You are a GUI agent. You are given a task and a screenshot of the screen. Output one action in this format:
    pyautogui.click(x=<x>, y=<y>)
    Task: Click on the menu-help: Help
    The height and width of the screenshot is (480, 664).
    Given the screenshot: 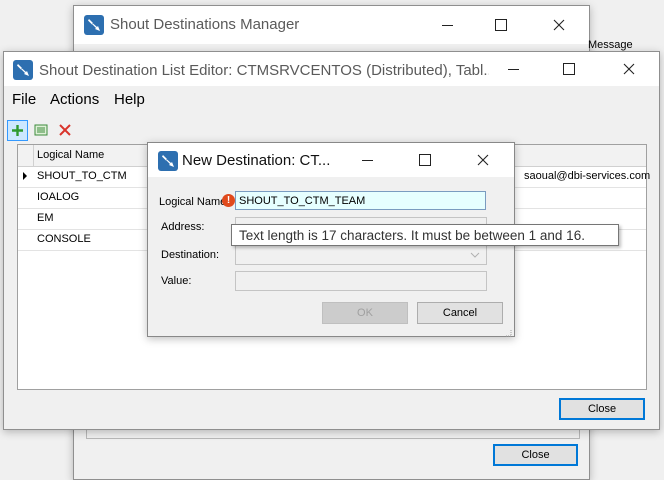 What is the action you would take?
    pyautogui.click(x=129, y=99)
    